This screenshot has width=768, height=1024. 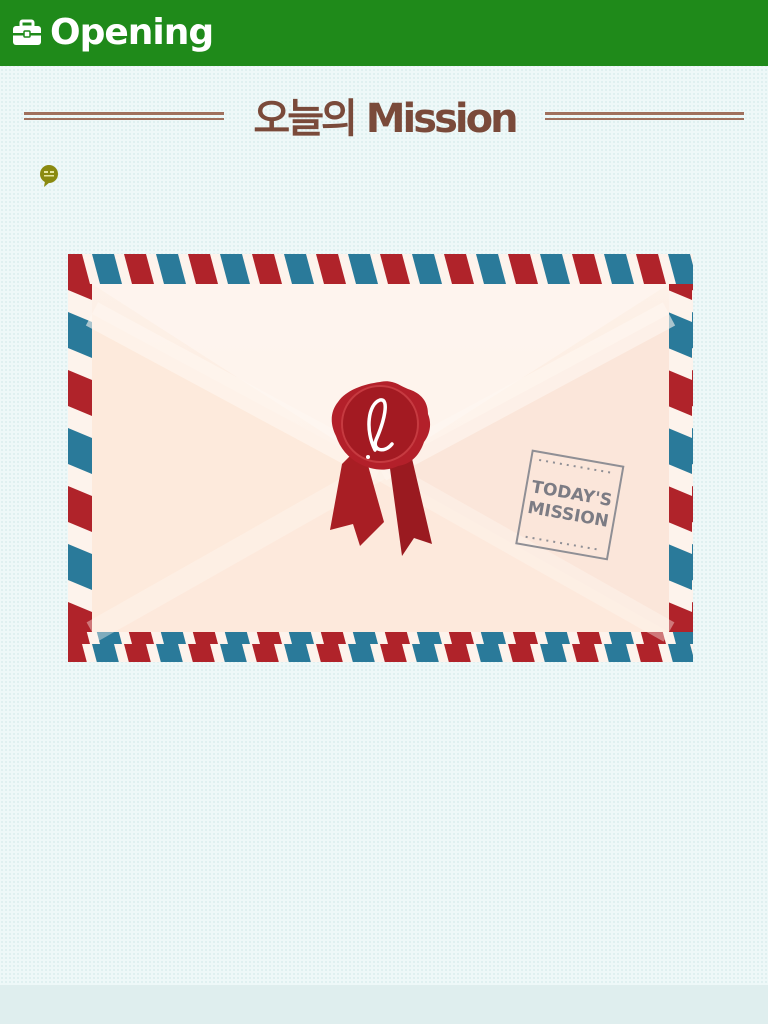 What do you see at coordinates (132, 32) in the screenshot?
I see `header-title: Opening` at bounding box center [132, 32].